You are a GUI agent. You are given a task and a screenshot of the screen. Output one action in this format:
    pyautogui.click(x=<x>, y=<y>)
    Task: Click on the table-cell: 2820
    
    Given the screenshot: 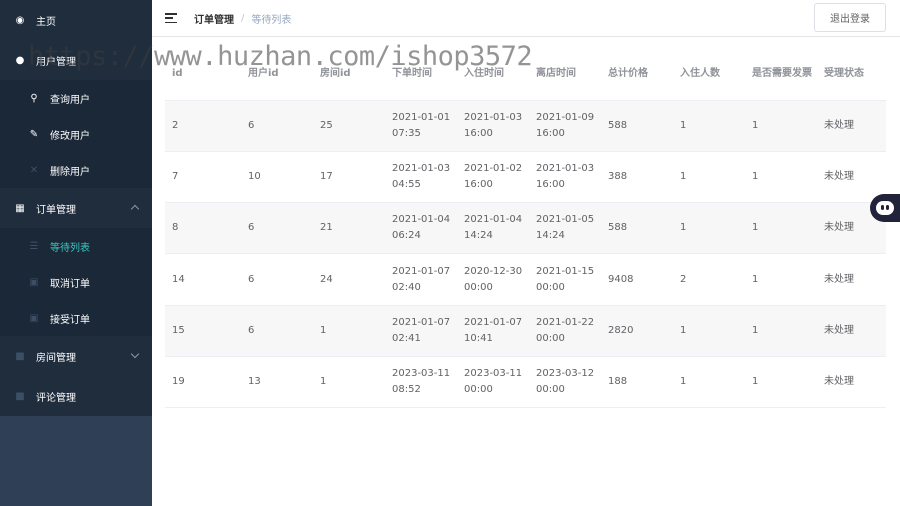 What is the action you would take?
    pyautogui.click(x=637, y=331)
    